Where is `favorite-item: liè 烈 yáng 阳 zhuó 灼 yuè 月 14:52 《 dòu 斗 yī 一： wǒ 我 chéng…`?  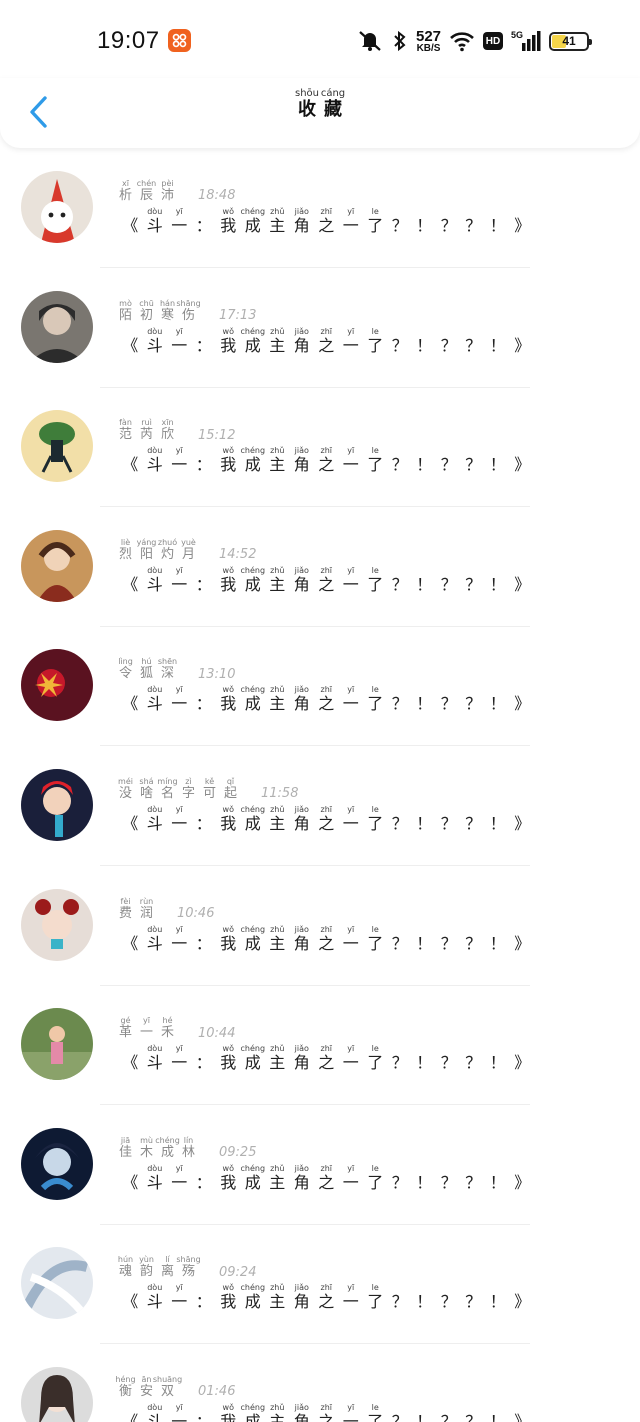
favorite-item: liè 烈 yáng 阳 zhuó 灼 yuè 月 14:52 《 dòu 斗 yī 一： wǒ 我 chéng… is located at coordinates (320, 567).